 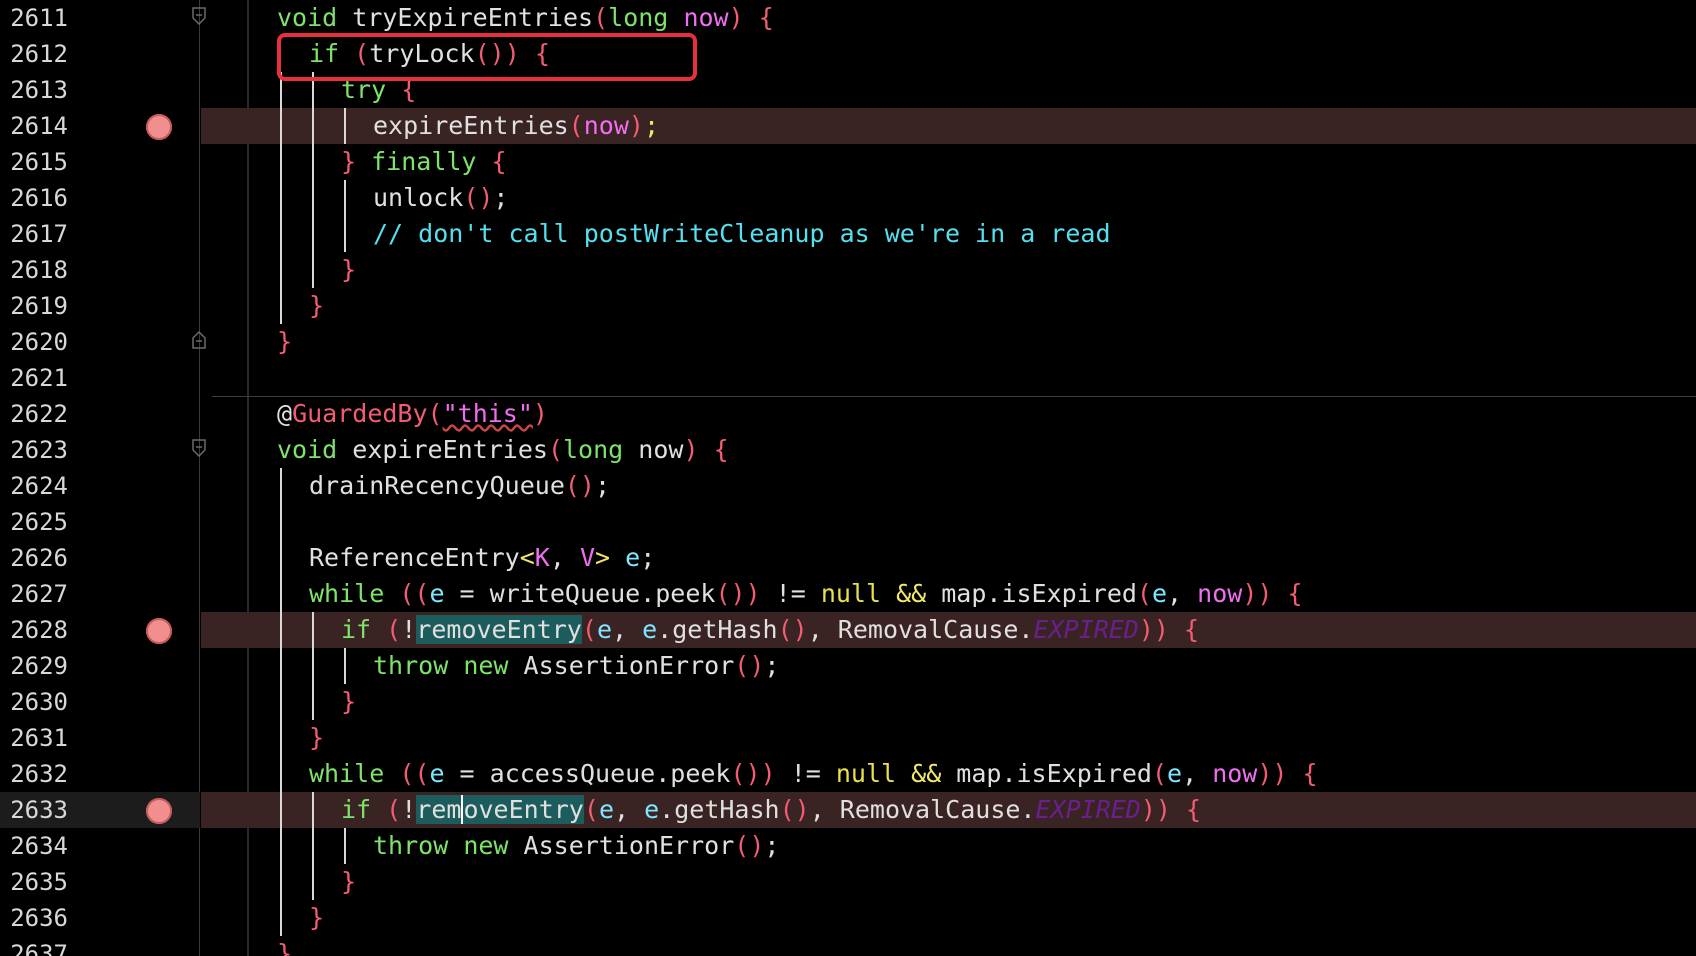 I want to click on code-text: } finally {, so click(x=424, y=162).